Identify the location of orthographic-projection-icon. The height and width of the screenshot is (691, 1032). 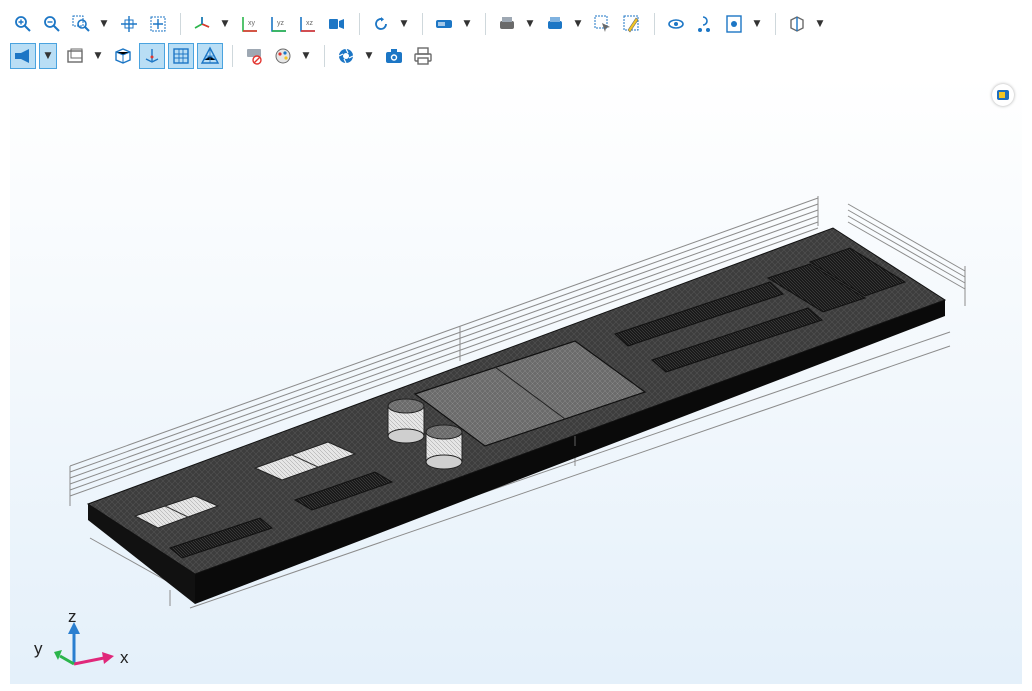
(337, 24).